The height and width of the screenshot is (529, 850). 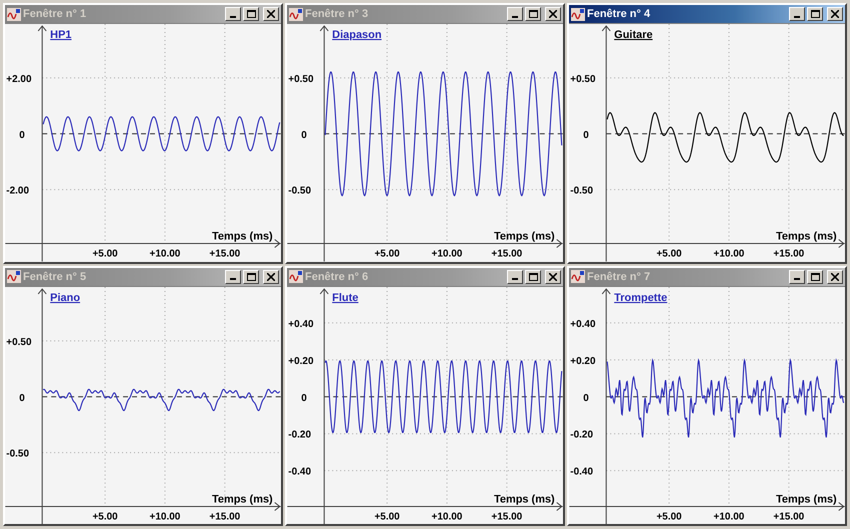 What do you see at coordinates (337, 14) in the screenshot?
I see `window-title: Fenêtre n° 3` at bounding box center [337, 14].